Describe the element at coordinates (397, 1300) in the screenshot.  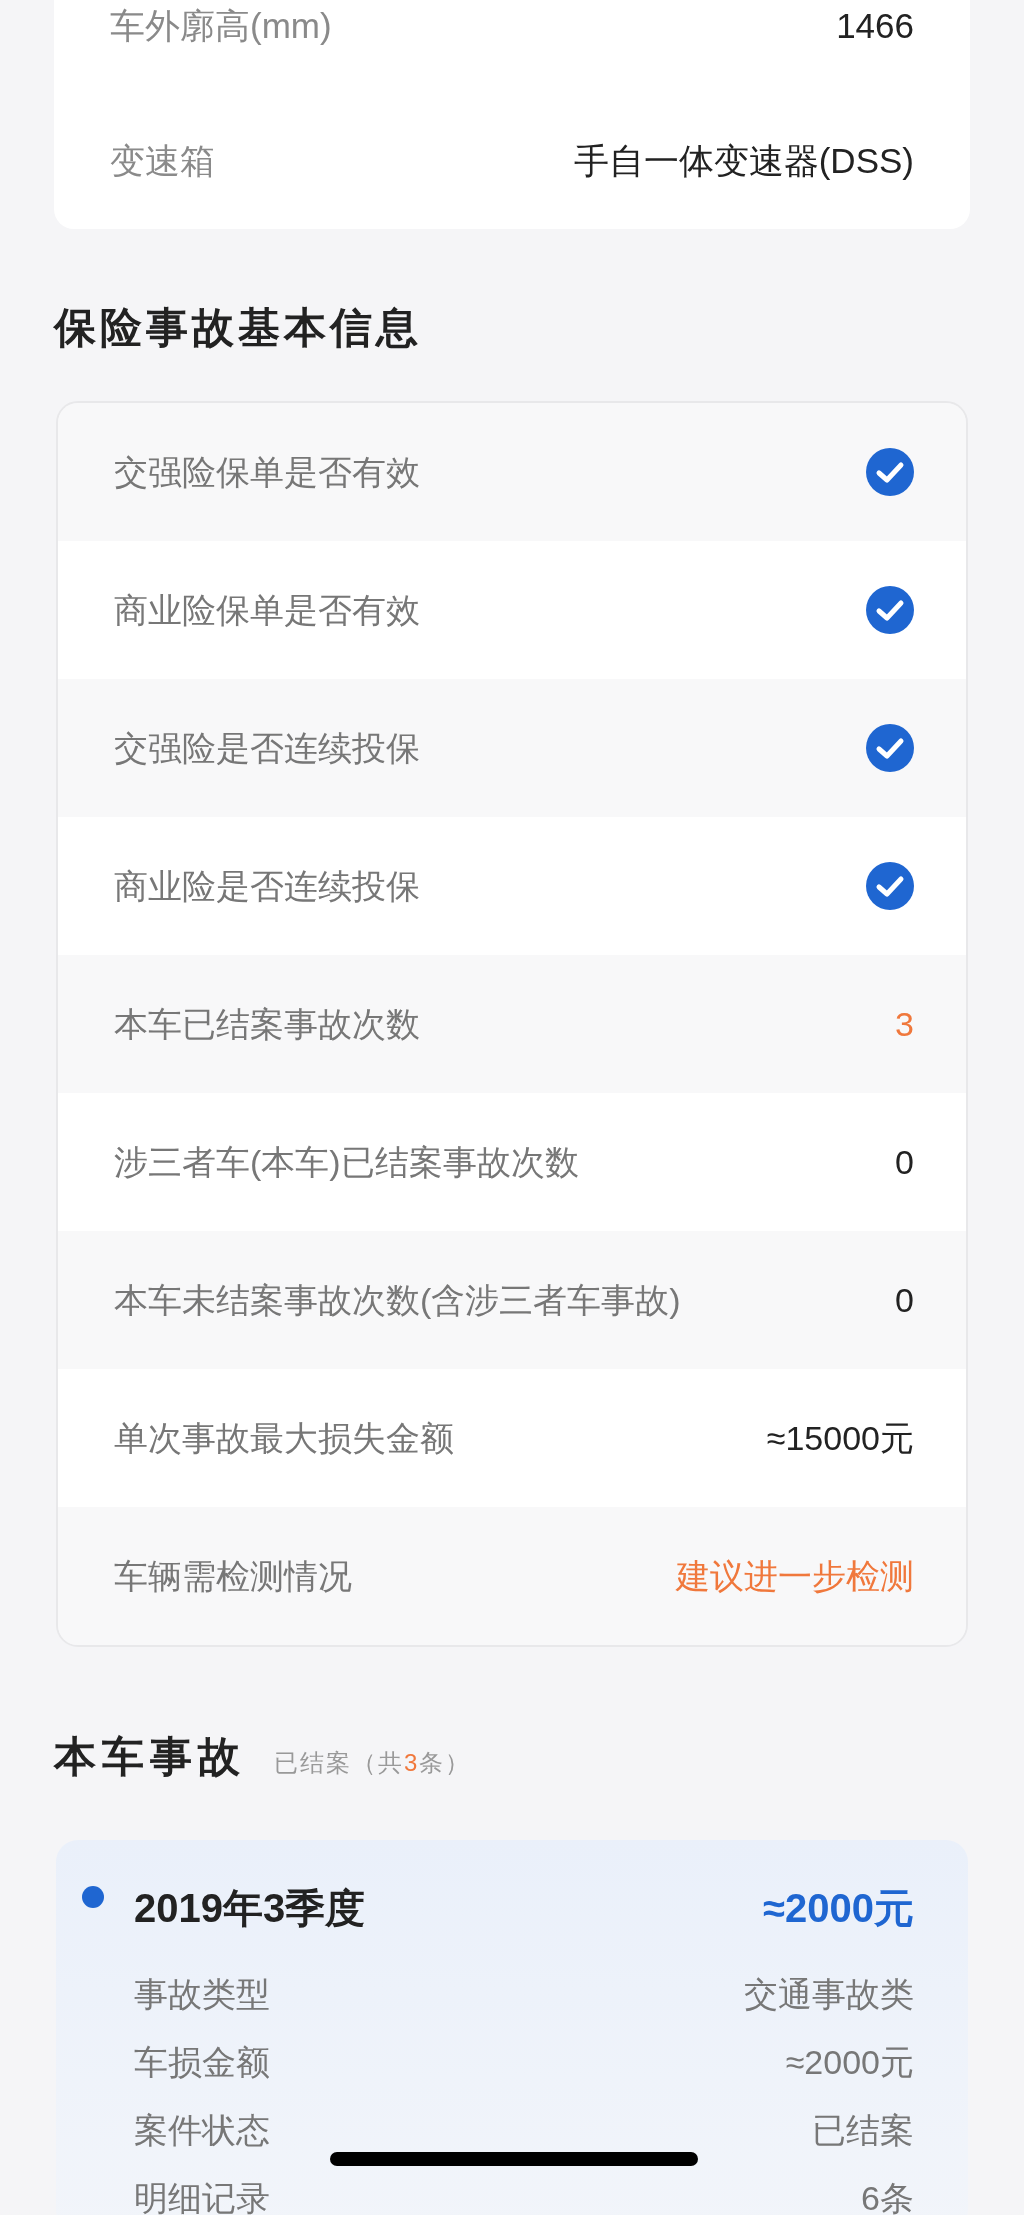
I see `row-label: 本车未结案事故次数(含涉三者车事故)` at that location.